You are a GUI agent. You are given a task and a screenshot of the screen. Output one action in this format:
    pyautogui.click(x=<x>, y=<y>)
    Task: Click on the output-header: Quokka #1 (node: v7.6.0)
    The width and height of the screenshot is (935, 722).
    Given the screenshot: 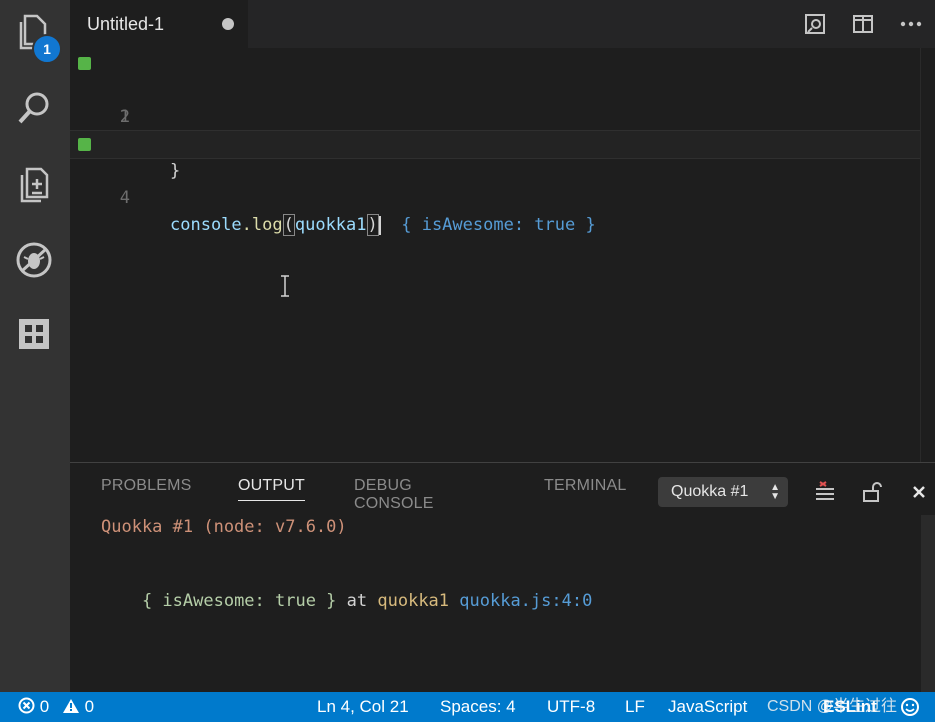 What is the action you would take?
    pyautogui.click(x=224, y=527)
    